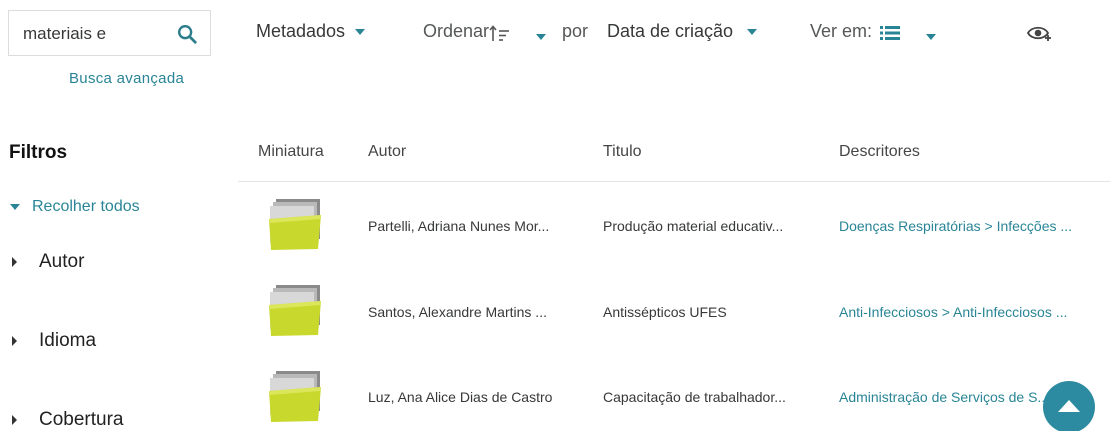 The image size is (1110, 431). What do you see at coordinates (38, 152) in the screenshot?
I see `filters-title: Filtros` at bounding box center [38, 152].